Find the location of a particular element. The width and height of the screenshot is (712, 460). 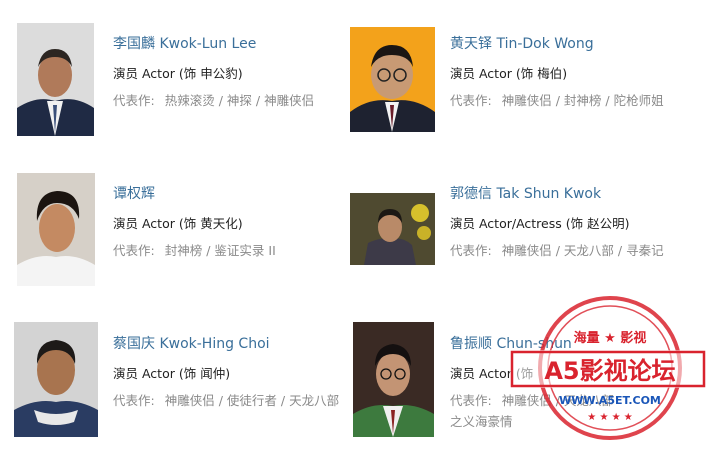

stamp-logo: 海量 ★ 影视 A5影视论坛 WWW.A5ET.COM ★ ★ ★ ★ is located at coordinates (608, 368).